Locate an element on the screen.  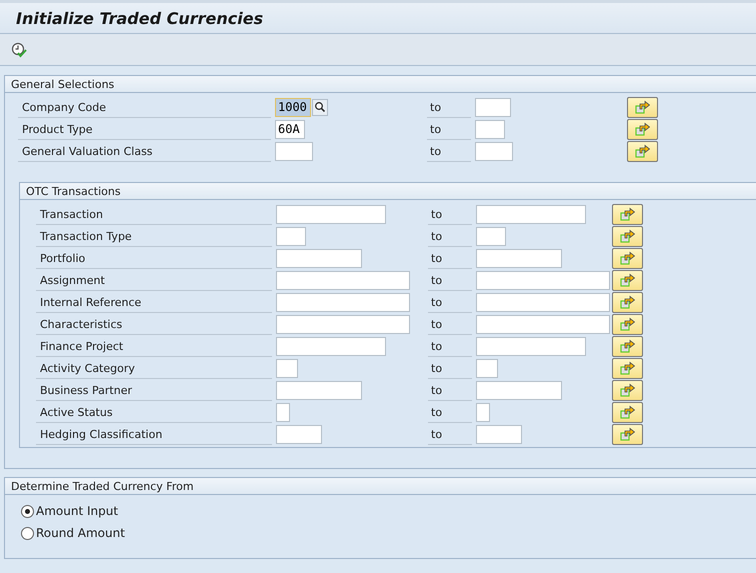
field-label: Internal Reference is located at coordinates (154, 302).